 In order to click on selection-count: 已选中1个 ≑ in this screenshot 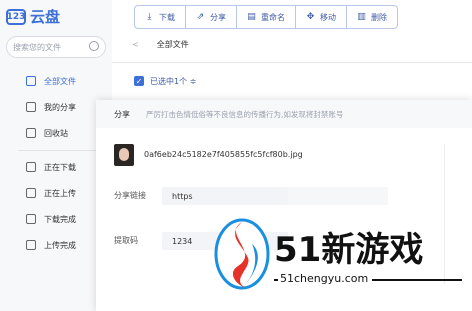, I will do `click(173, 81)`.